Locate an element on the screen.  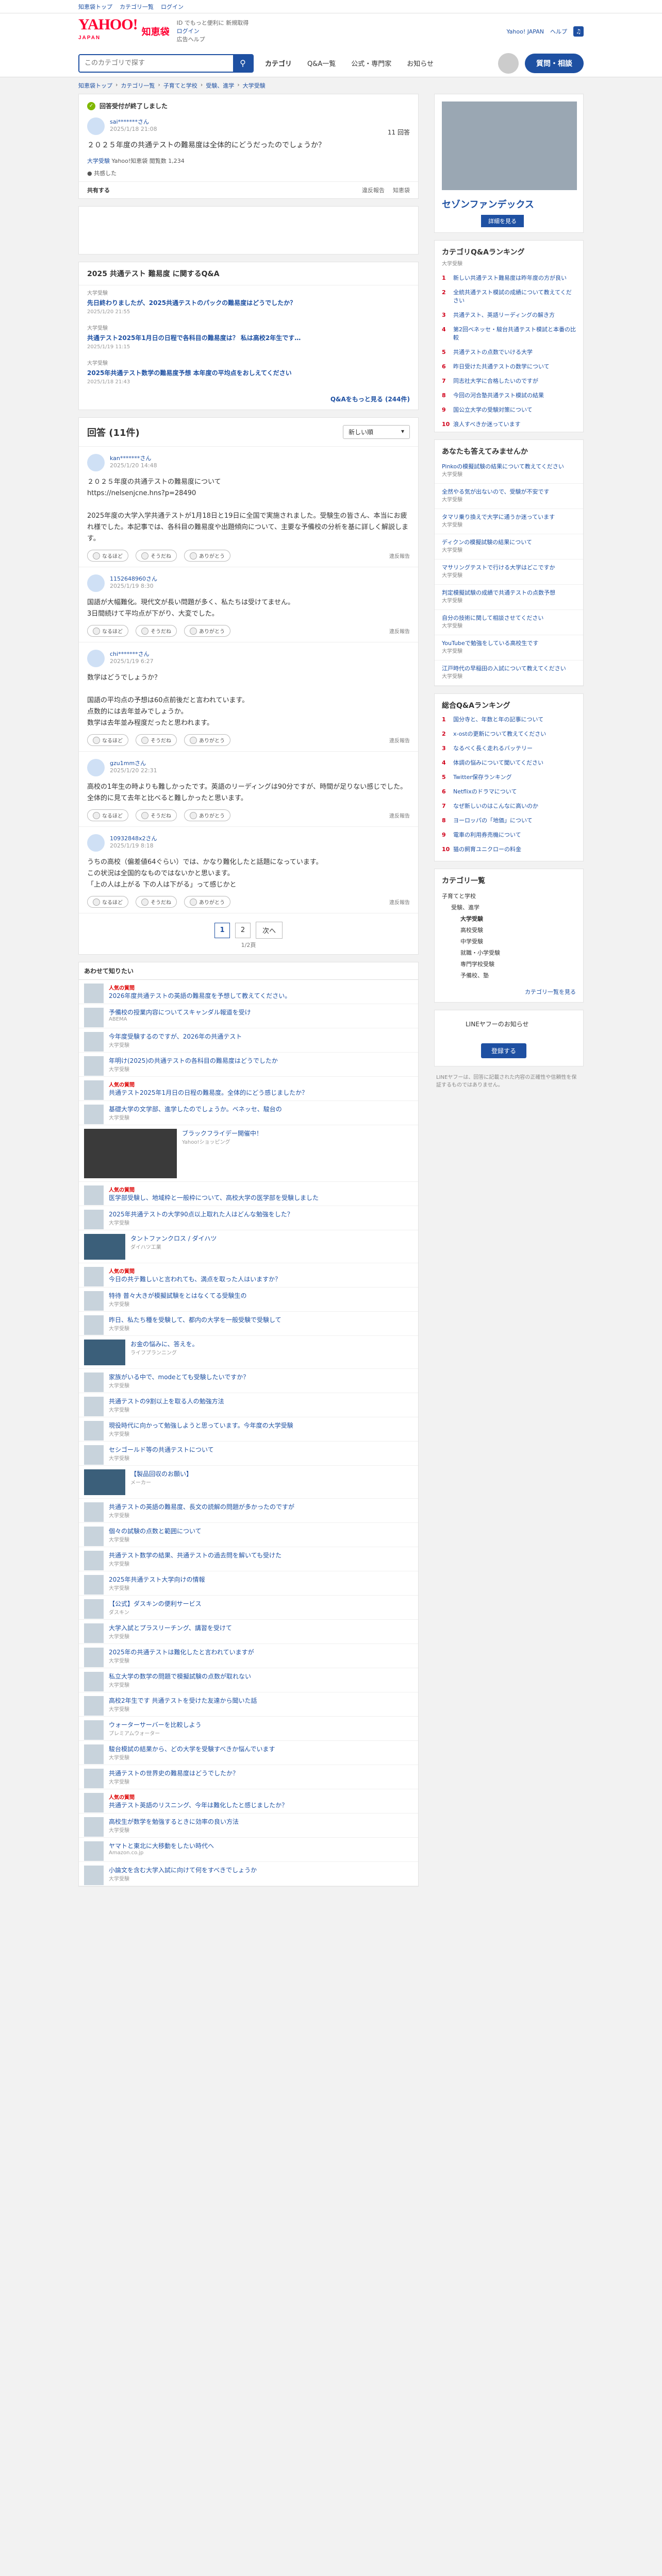
ranking-item: 9 電車の利用券売機について is located at coordinates (509, 835).